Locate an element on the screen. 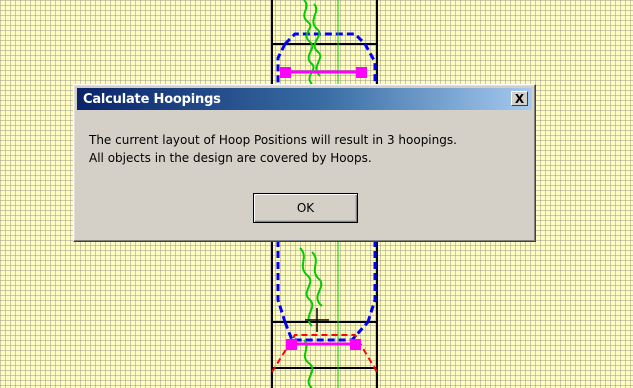 The image size is (633, 388). dialog-title-bar: Calculate Hoopings X is located at coordinates (304, 99).